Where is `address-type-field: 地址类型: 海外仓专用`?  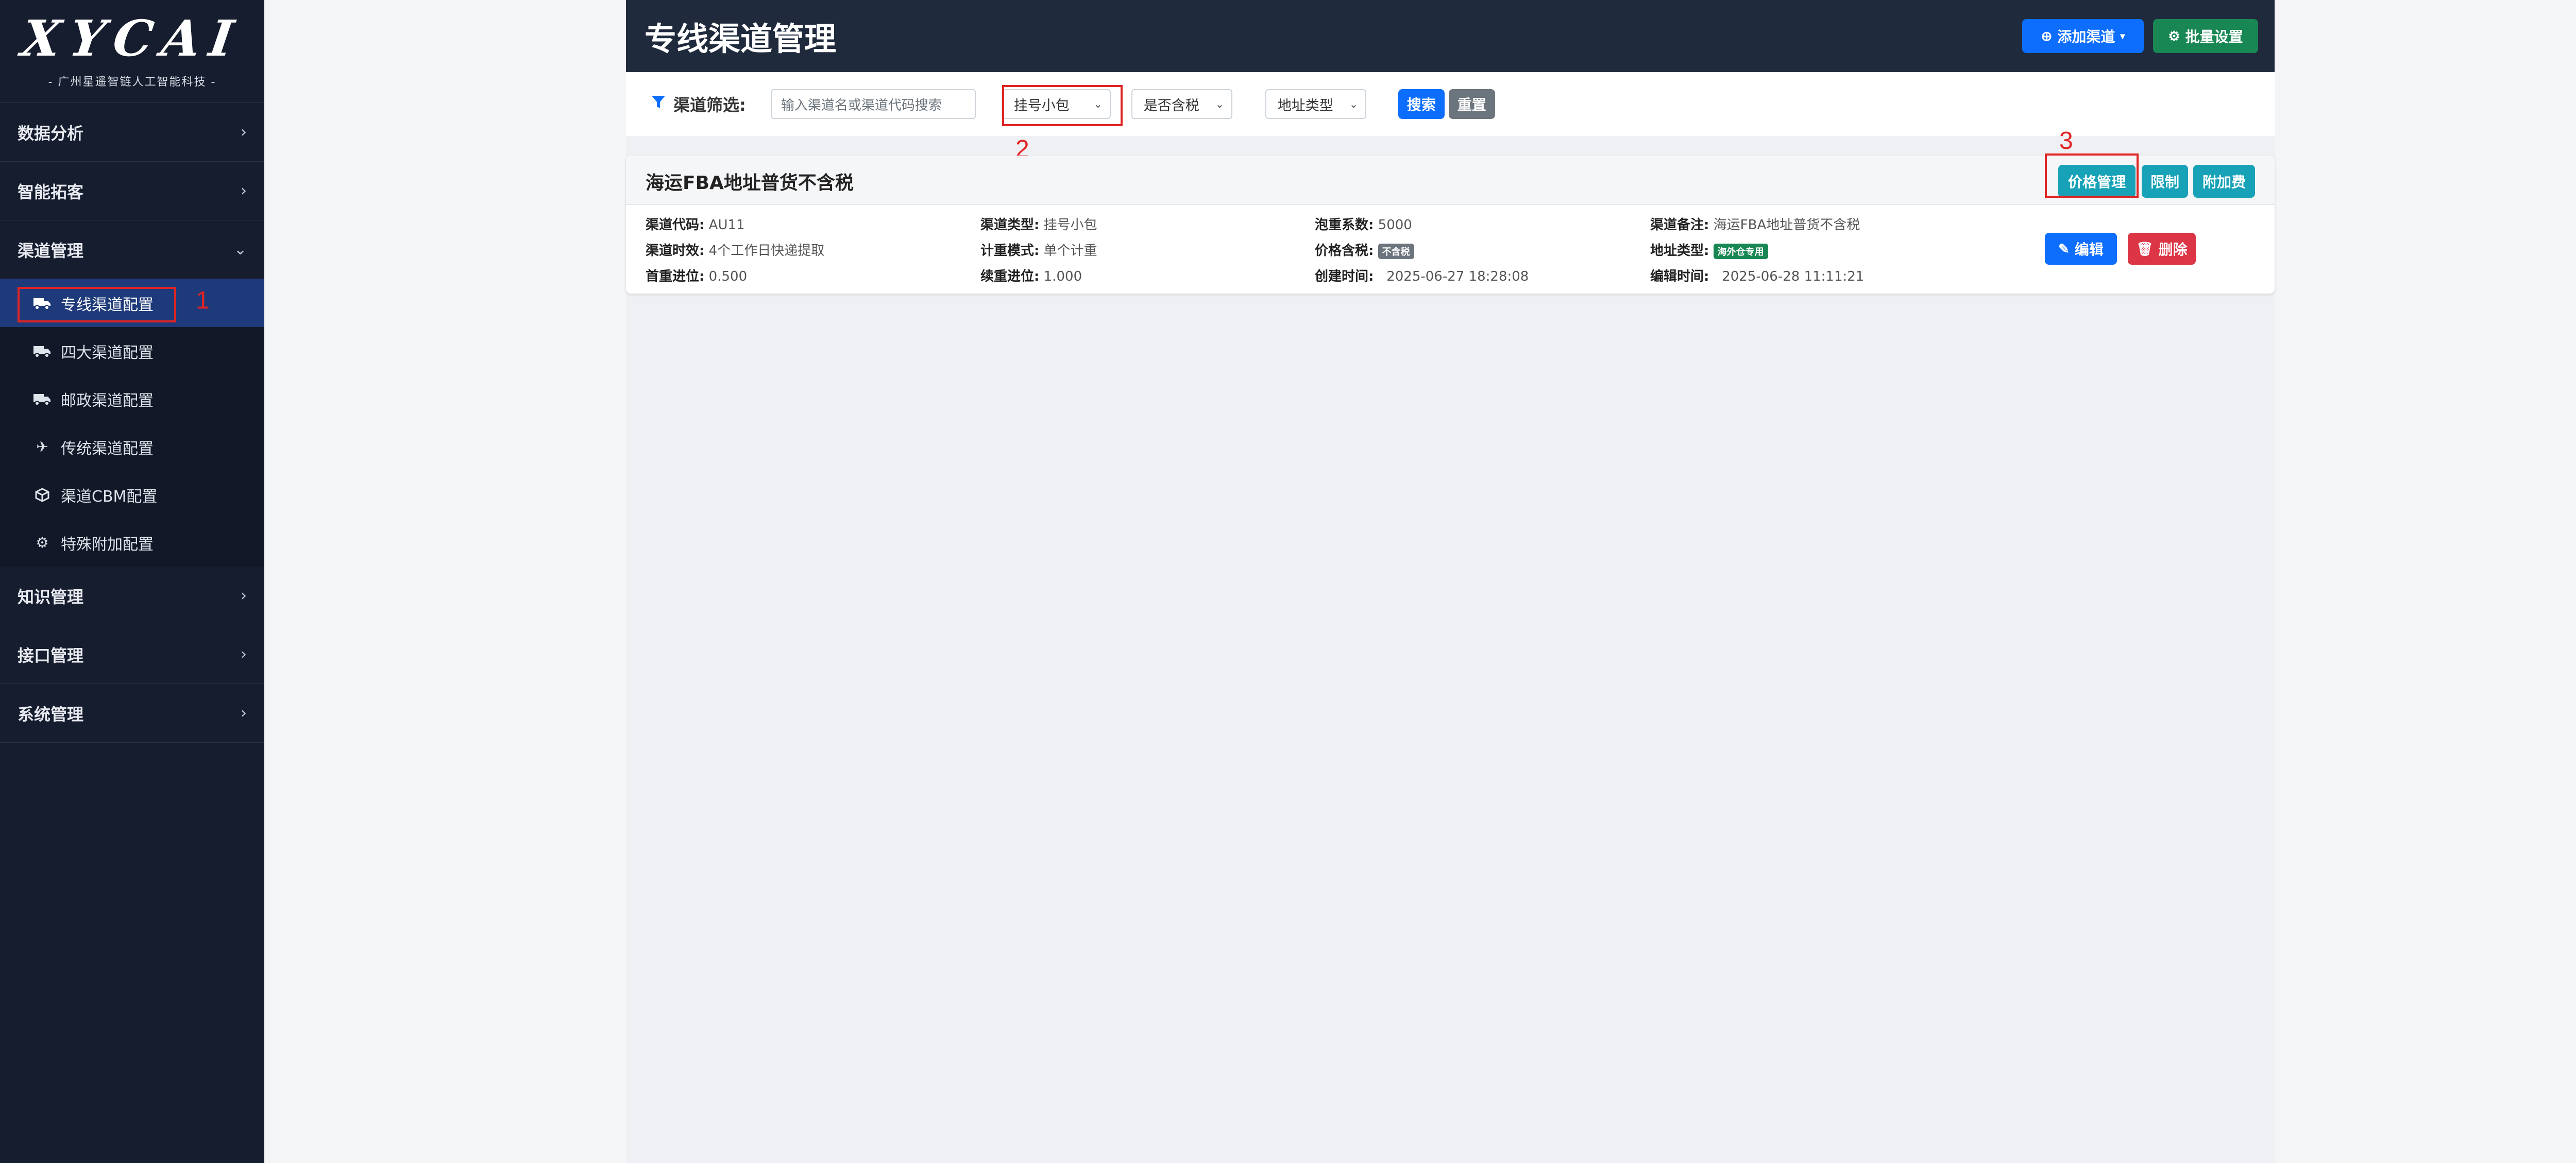
address-type-field: 地址类型: 海外仓专用 is located at coordinates (1709, 249).